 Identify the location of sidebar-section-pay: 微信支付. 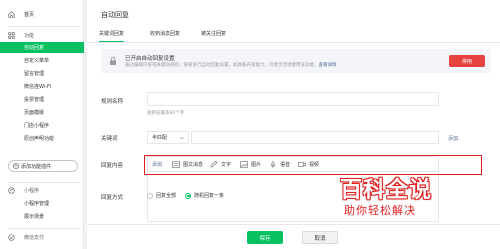
(42, 237).